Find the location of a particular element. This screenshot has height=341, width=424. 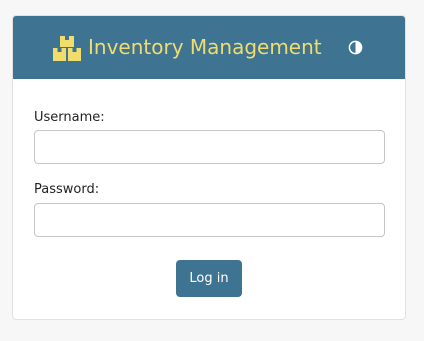

login-button: Log in is located at coordinates (209, 278).